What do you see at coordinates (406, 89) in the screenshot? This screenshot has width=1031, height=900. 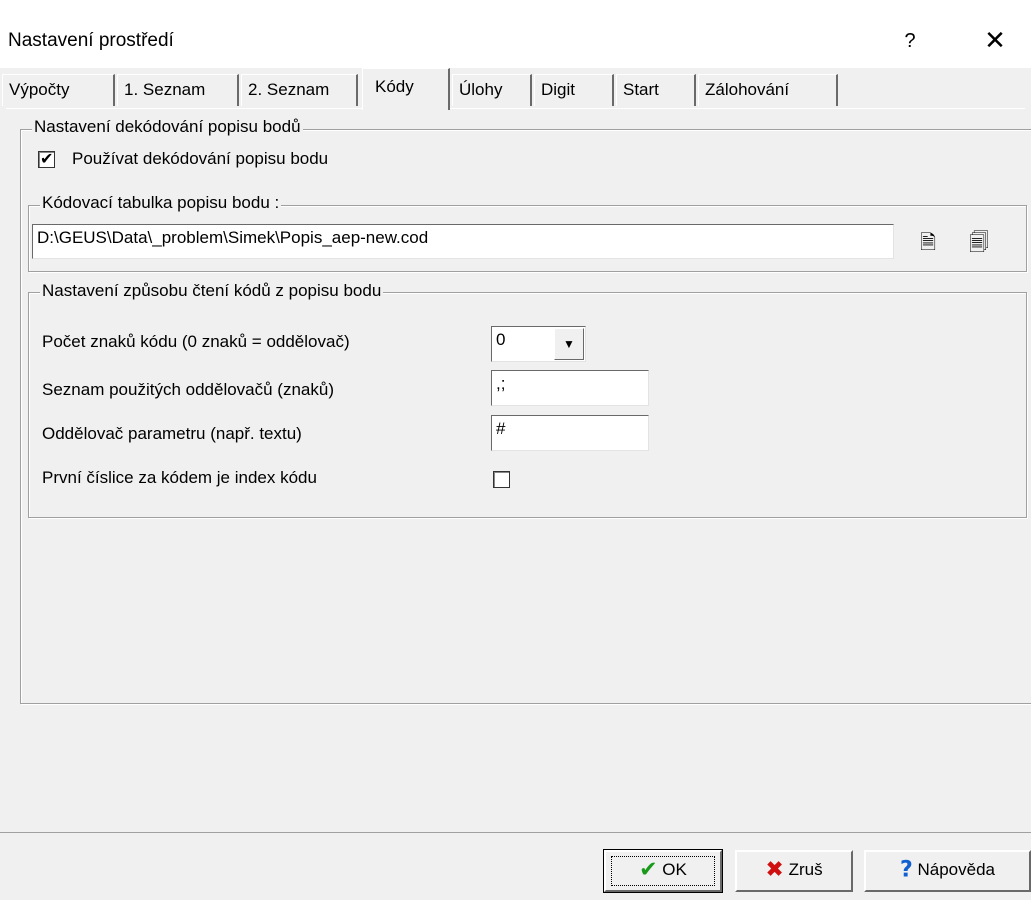 I see `tab-kody: Kódy` at bounding box center [406, 89].